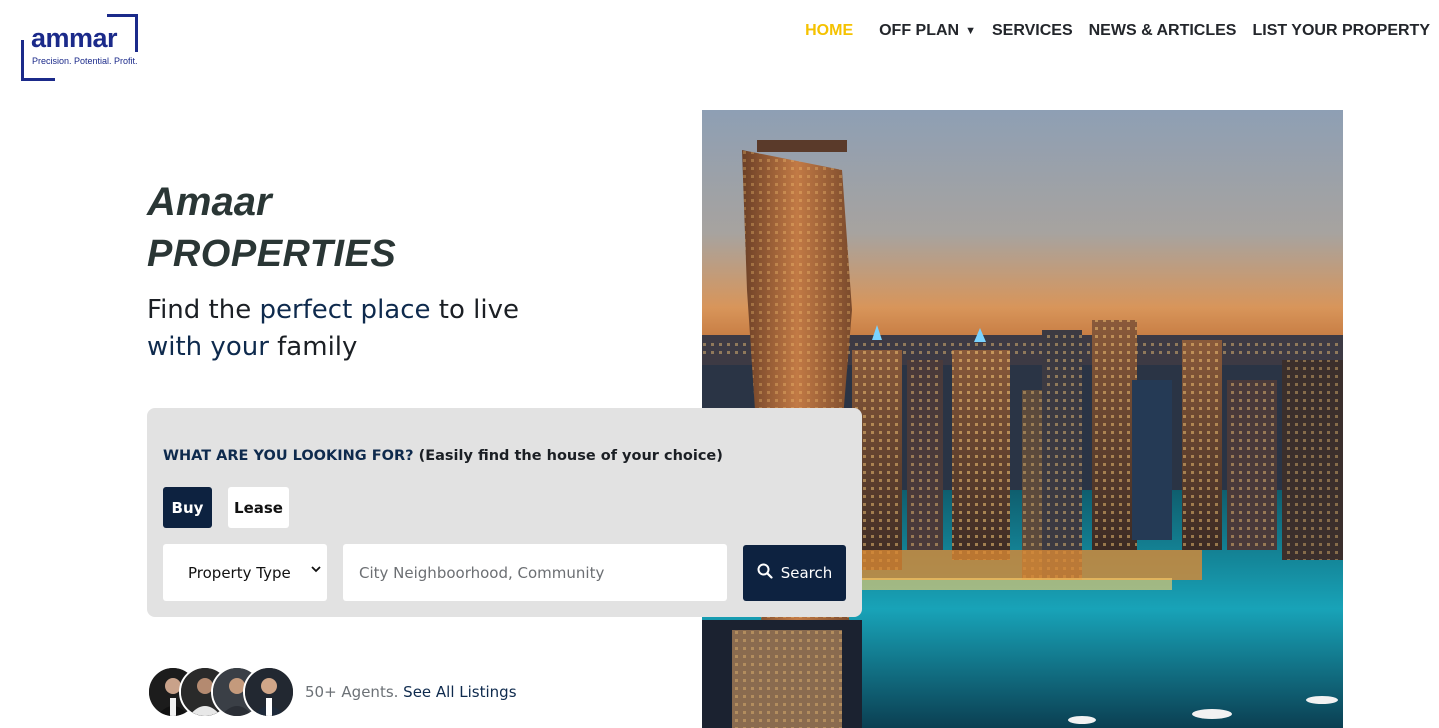 The width and height of the screenshot is (1439, 728). I want to click on search-heading-subtext: (Easily find the house of your choice), so click(568, 456).